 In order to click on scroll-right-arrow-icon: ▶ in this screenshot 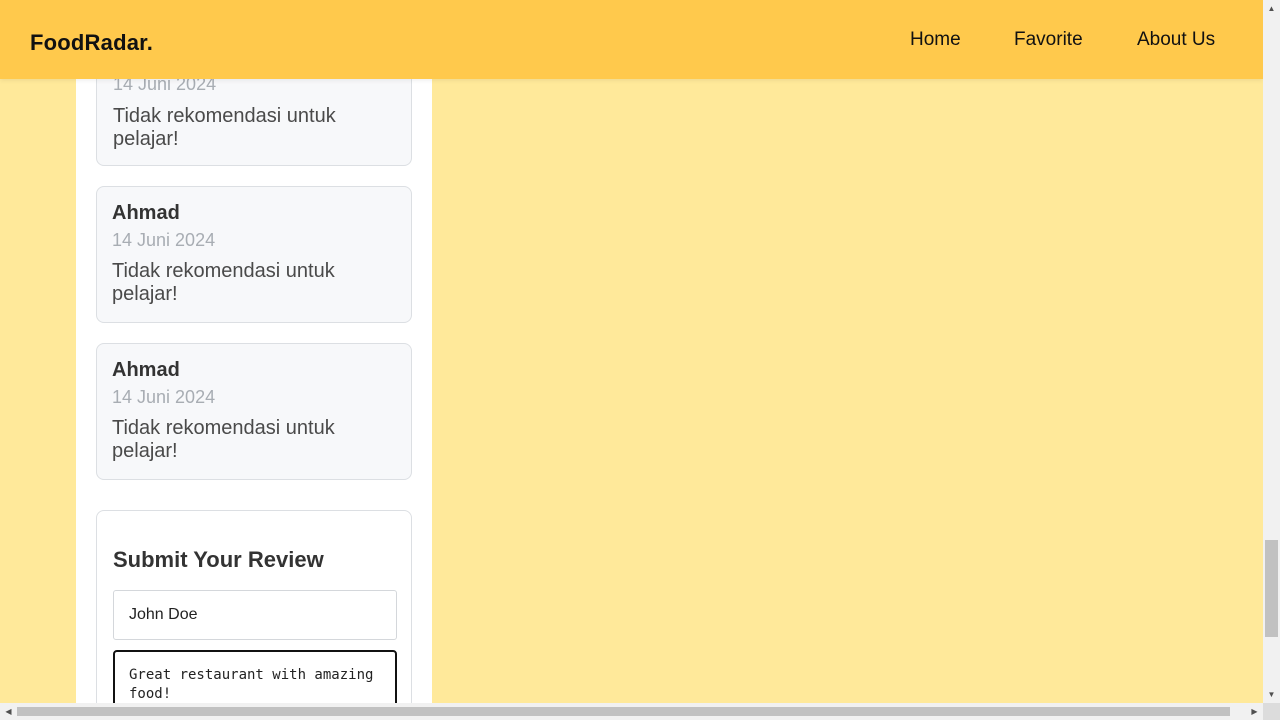, I will do `click(1254, 711)`.